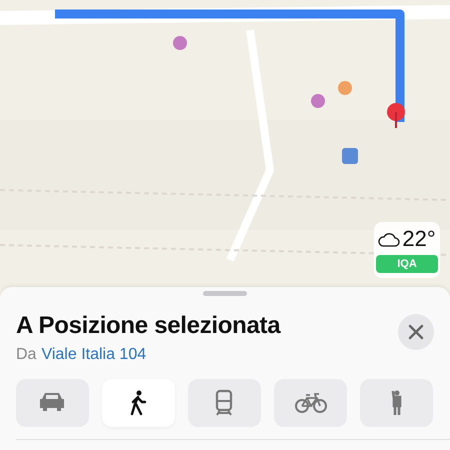  I want to click on close-icon, so click(416, 332).